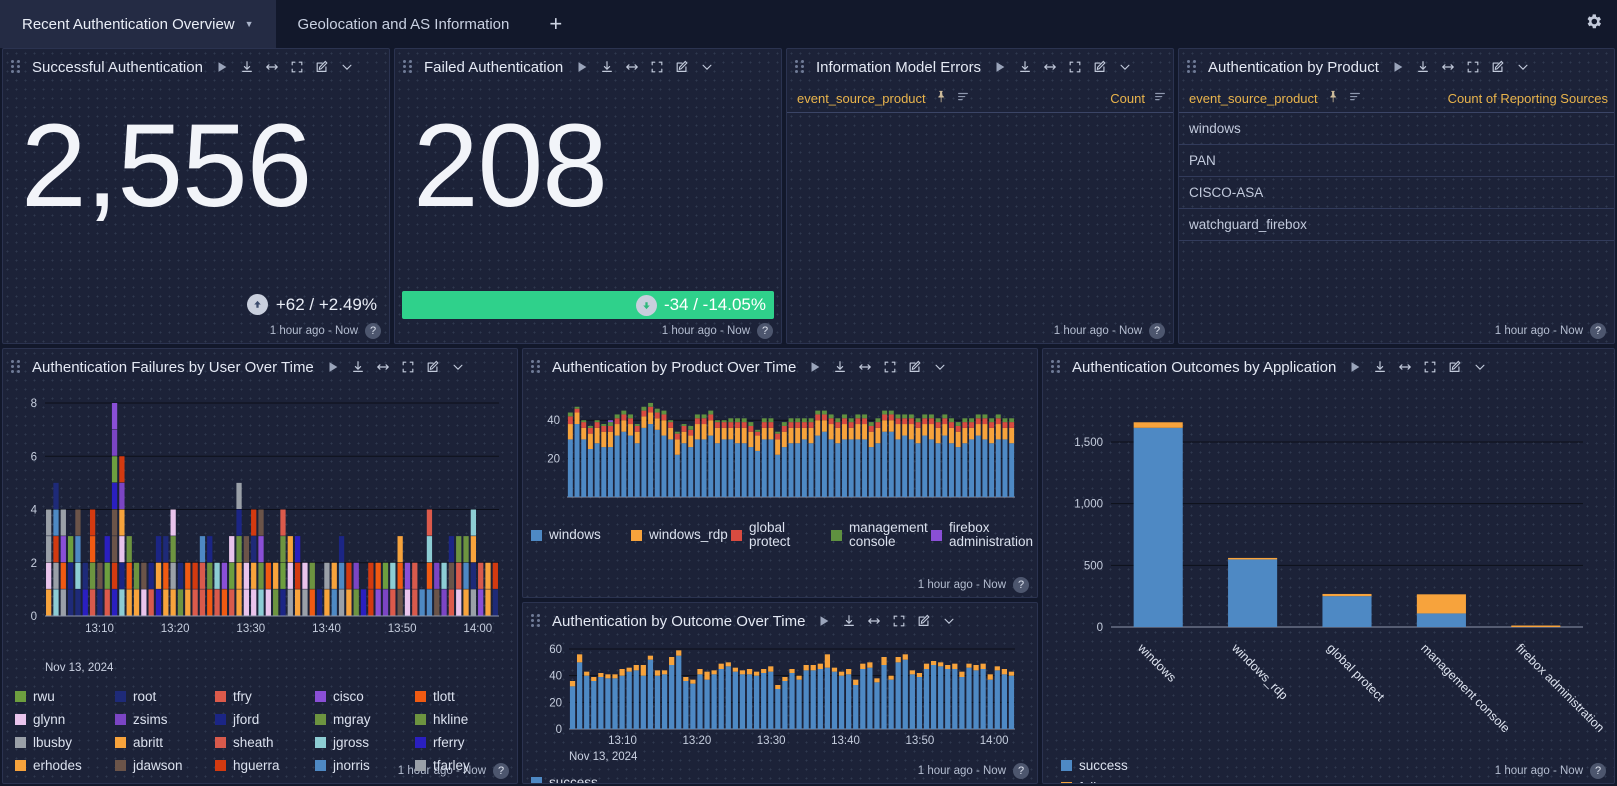  What do you see at coordinates (297, 67) in the screenshot?
I see `fullscreen-icon` at bounding box center [297, 67].